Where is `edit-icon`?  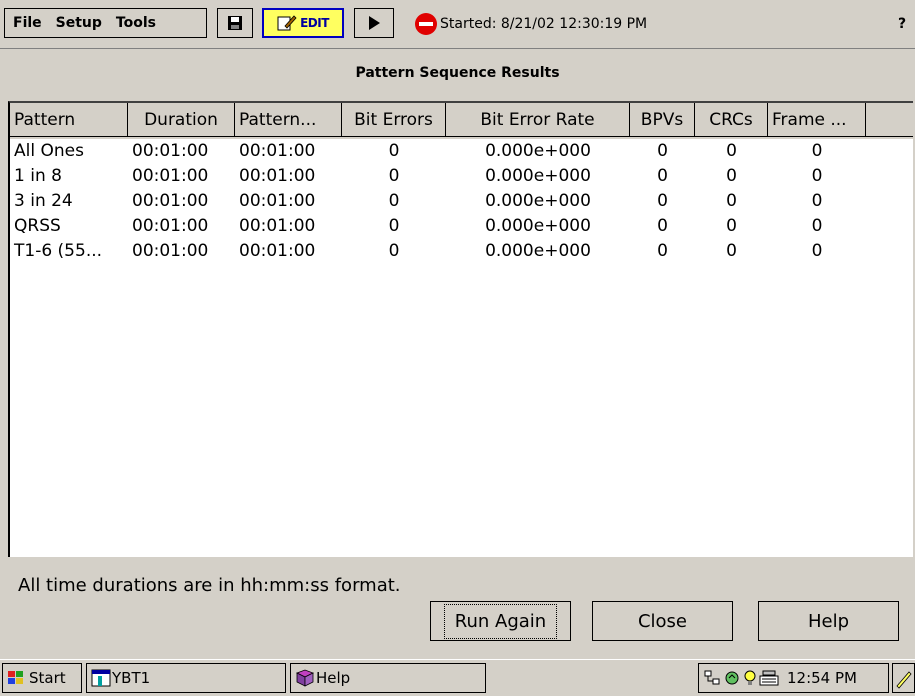
edit-icon is located at coordinates (287, 23).